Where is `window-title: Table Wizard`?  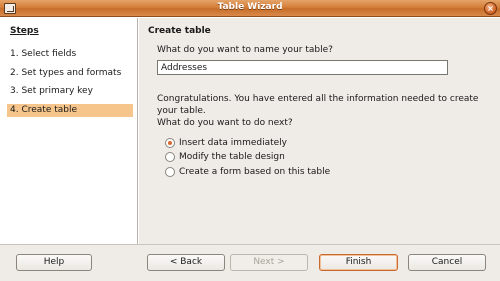
window-title: Table Wizard is located at coordinates (250, 7).